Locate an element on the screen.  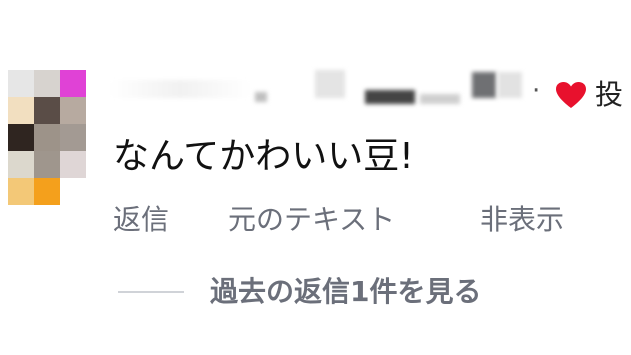
comment-text: なんてかわいい豆! is located at coordinates (263, 156).